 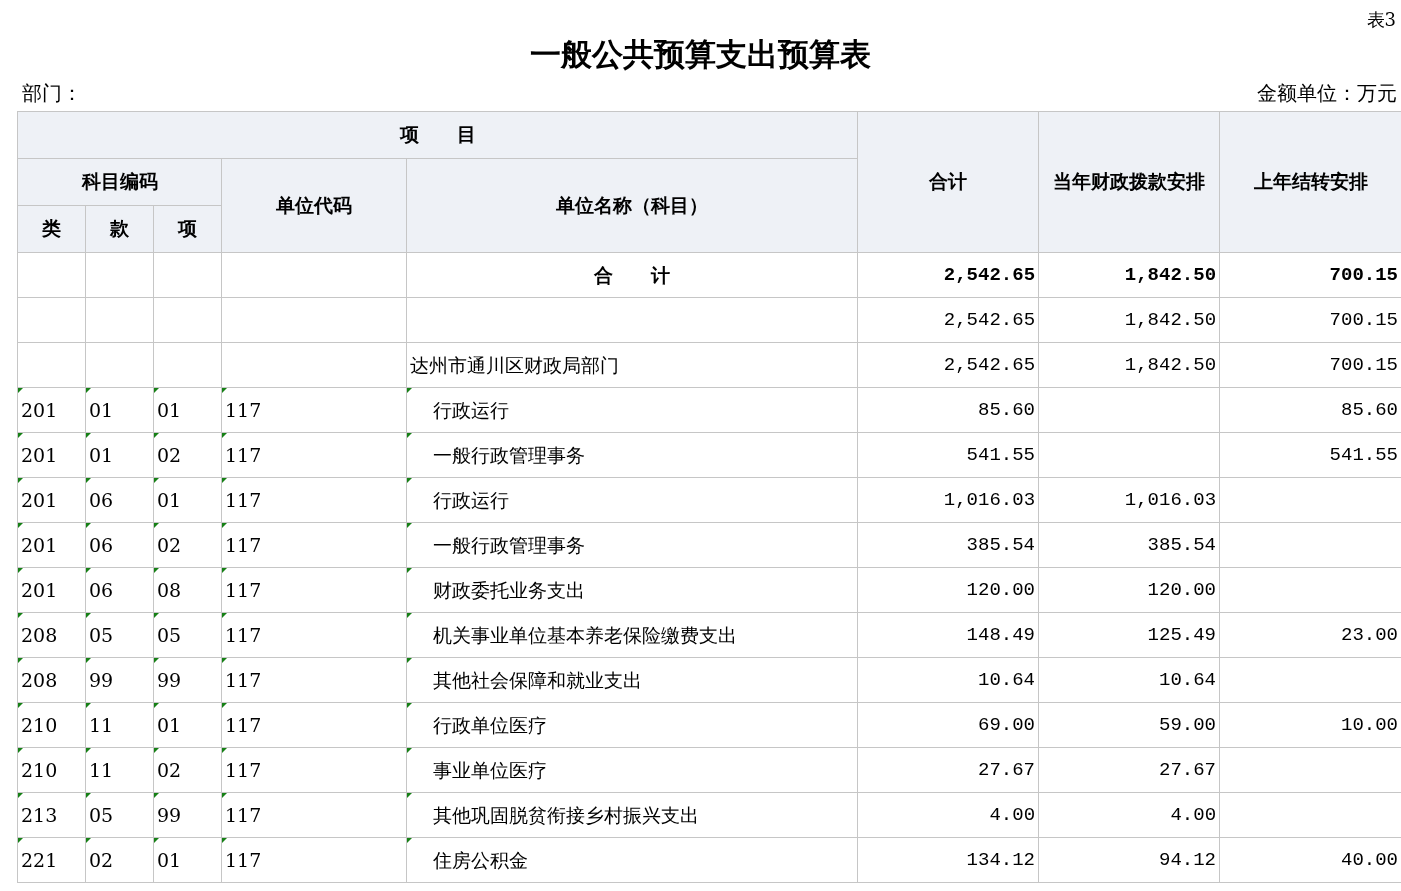 I want to click on header-cell: 项, so click(x=187, y=229).